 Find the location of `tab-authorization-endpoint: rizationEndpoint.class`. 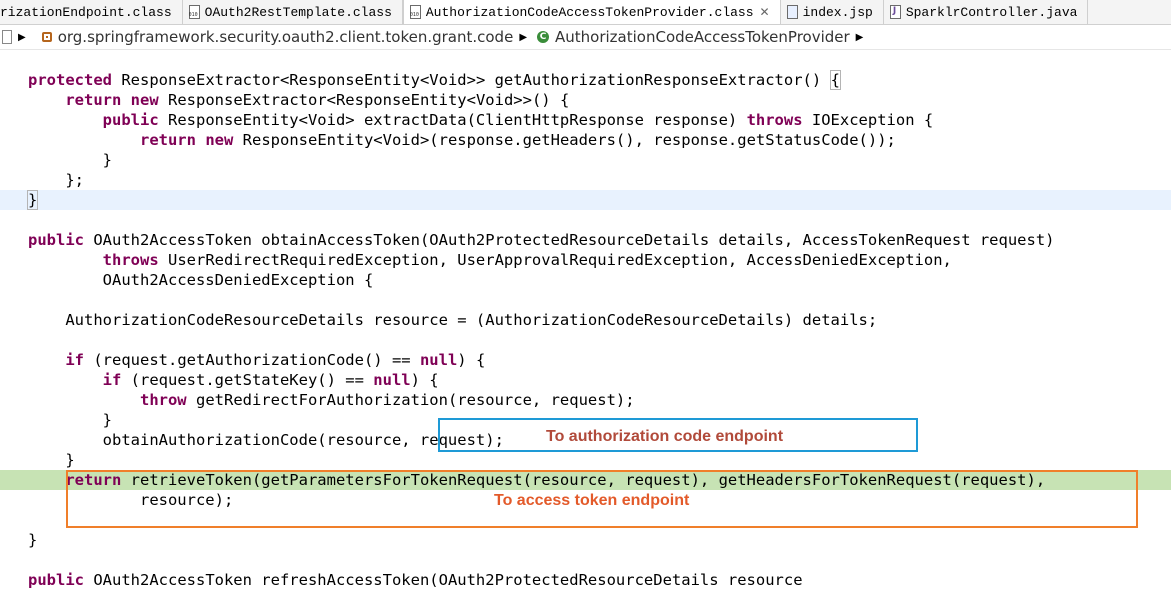

tab-authorization-endpoint: rizationEndpoint.class is located at coordinates (91, 12).